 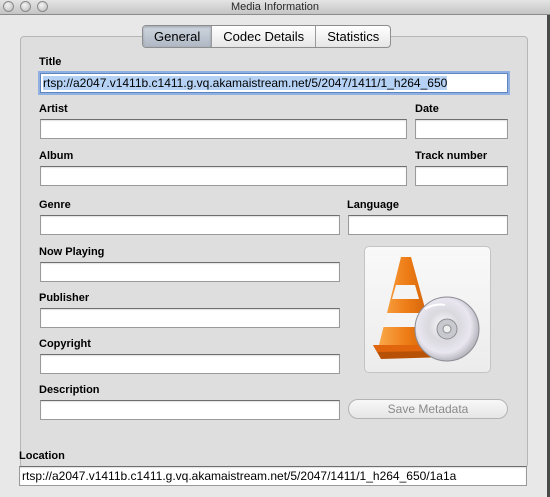 What do you see at coordinates (50, 62) in the screenshot?
I see `title-label: Title` at bounding box center [50, 62].